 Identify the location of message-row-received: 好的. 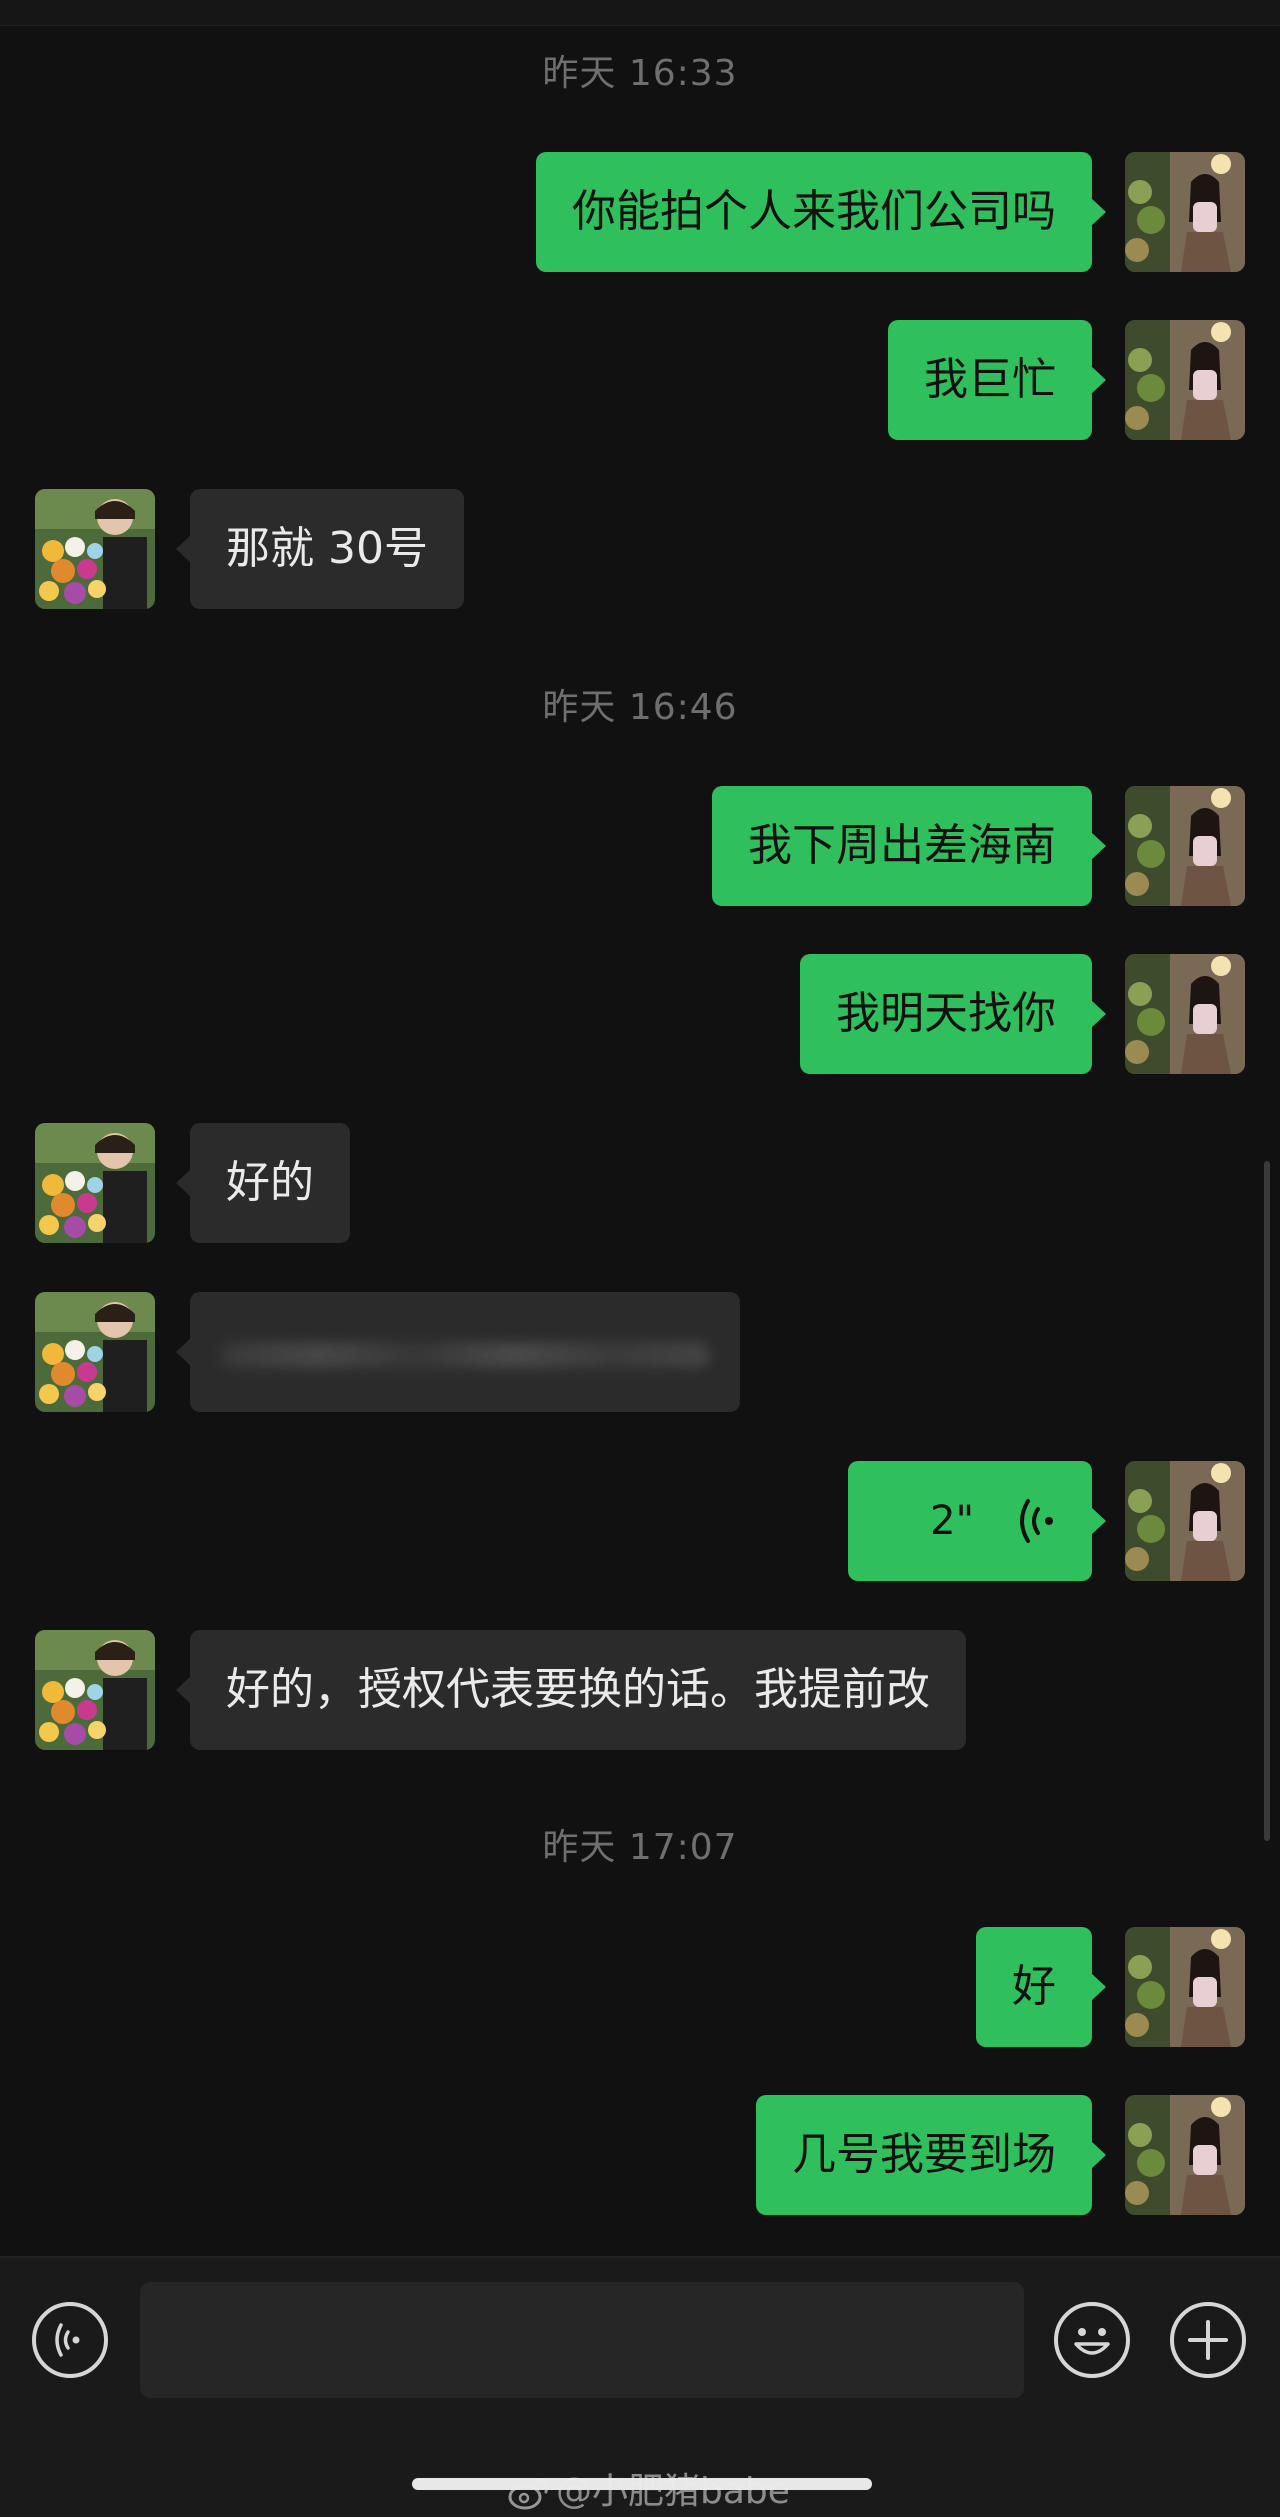
(640, 1183).